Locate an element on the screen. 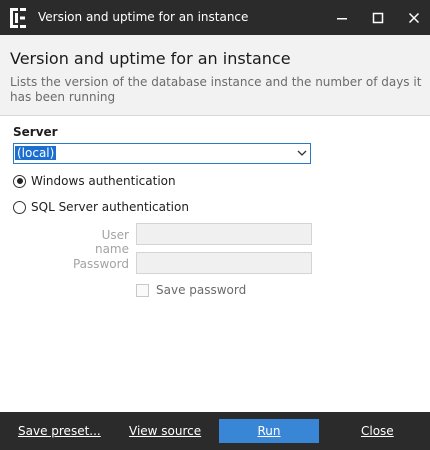 The width and height of the screenshot is (430, 450). run-button: Run is located at coordinates (269, 431).